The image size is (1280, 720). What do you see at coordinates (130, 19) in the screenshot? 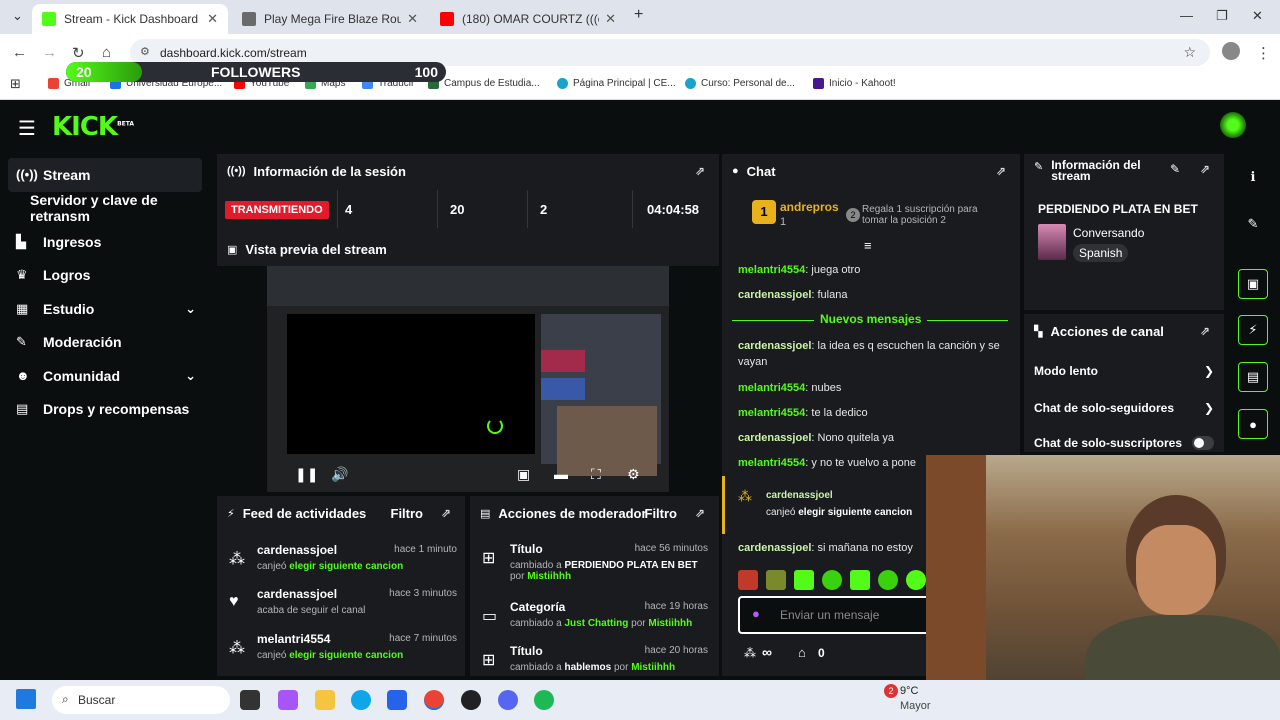
I see `tab-kick: Stream - Kick Dashboard ✕` at bounding box center [130, 19].